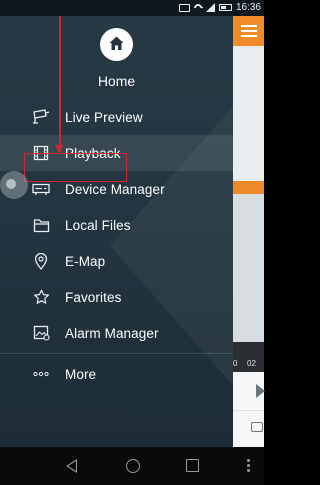 Image resolution: width=320 pixels, height=485 pixels. Describe the element at coordinates (248, 357) in the screenshot. I see `background-timeline: 0 02` at that location.